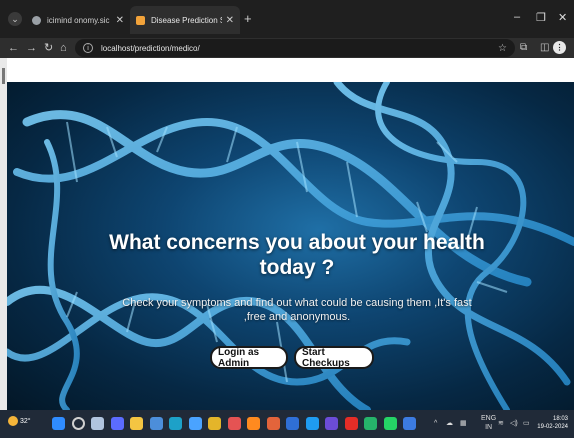  I want to click on scrollbar-thumb, so click(3, 76).